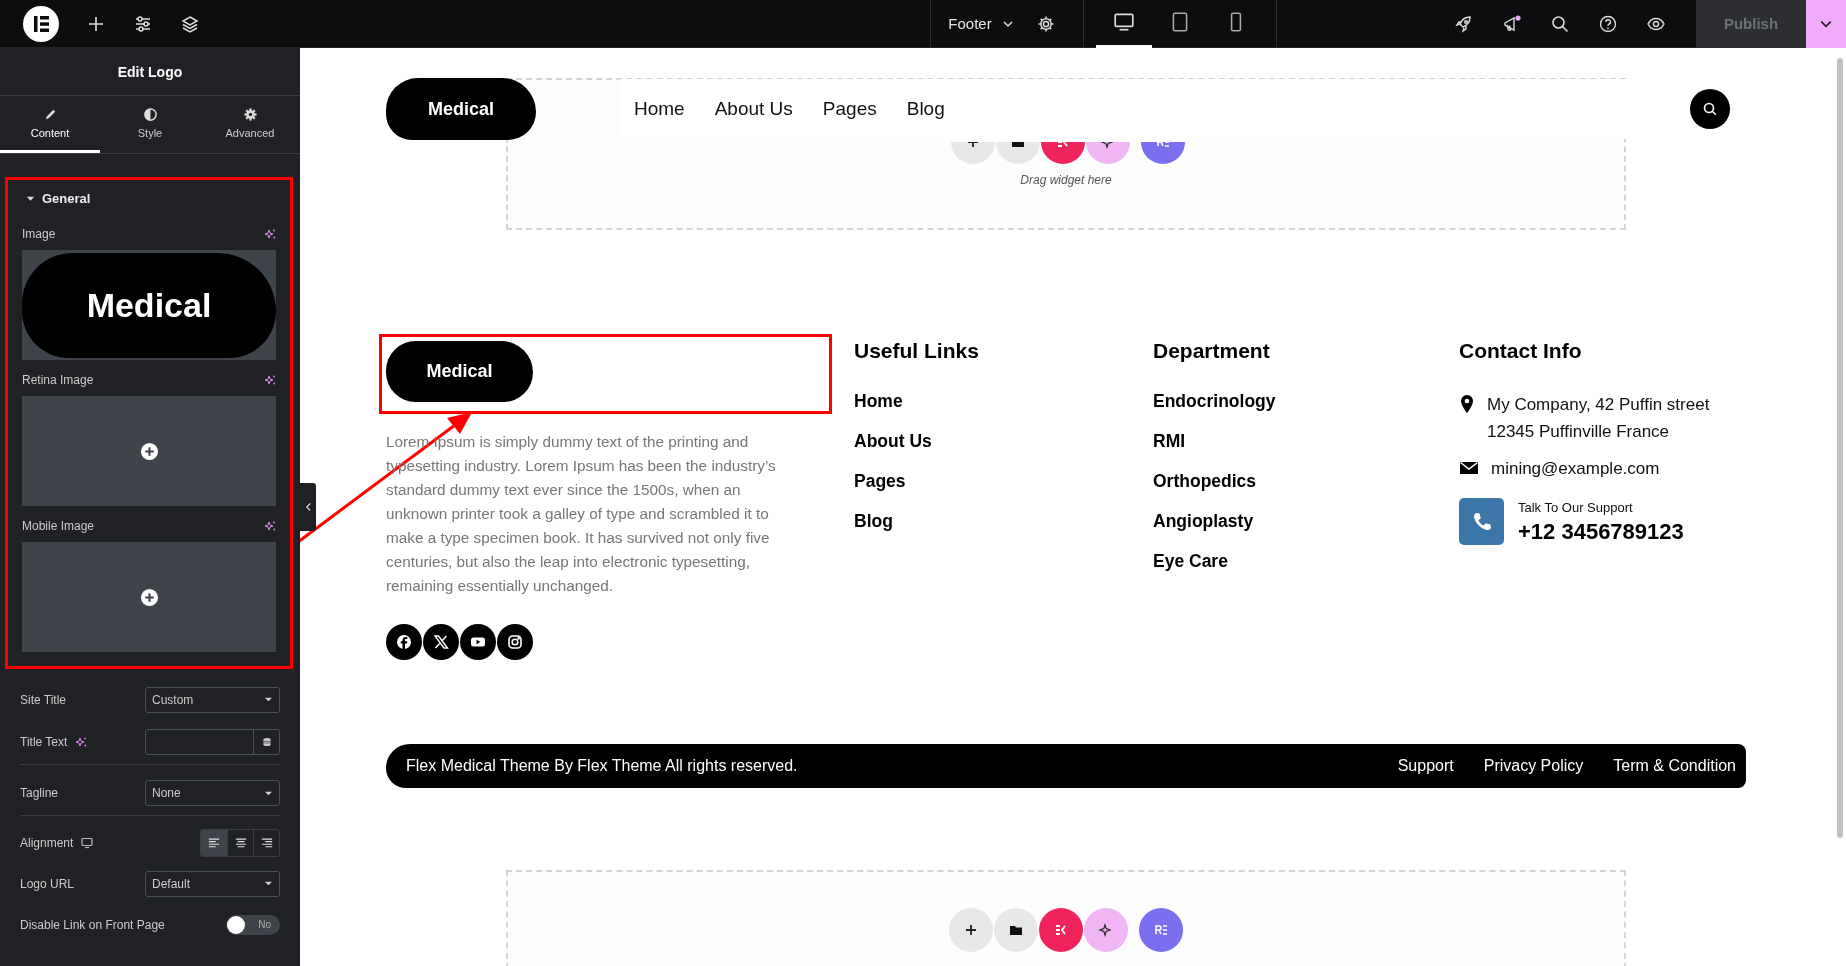 The width and height of the screenshot is (1846, 966). I want to click on footer-link: Term & Condition, so click(1674, 766).